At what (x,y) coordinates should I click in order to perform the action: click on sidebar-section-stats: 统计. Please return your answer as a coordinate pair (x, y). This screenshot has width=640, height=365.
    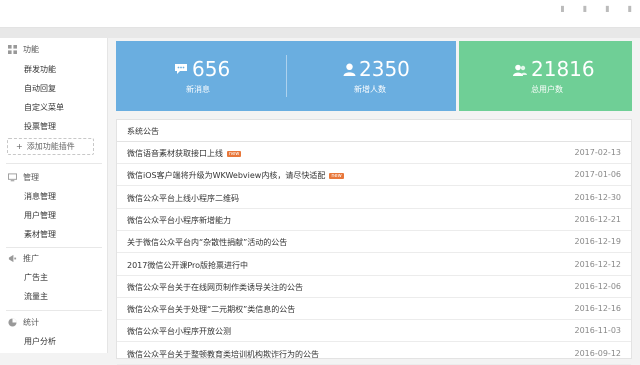
    Looking at the image, I should click on (23, 322).